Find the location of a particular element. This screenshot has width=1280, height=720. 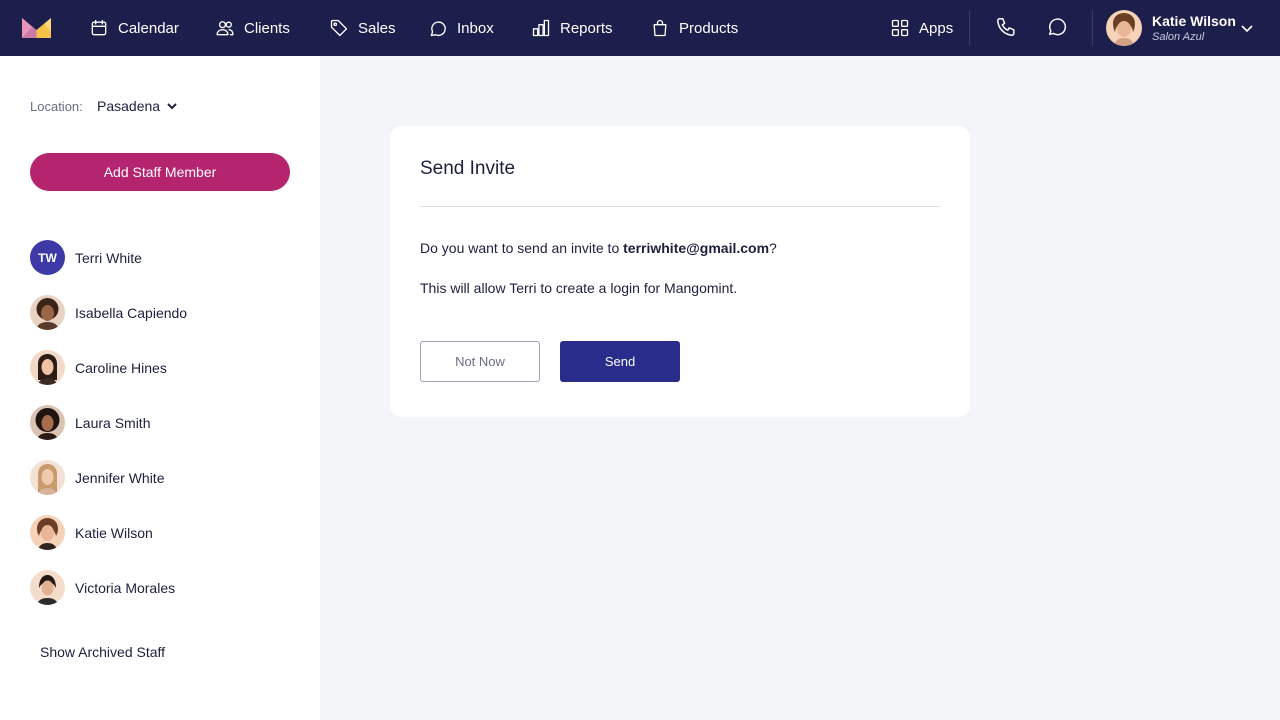

phone-icon is located at coordinates (1006, 27).